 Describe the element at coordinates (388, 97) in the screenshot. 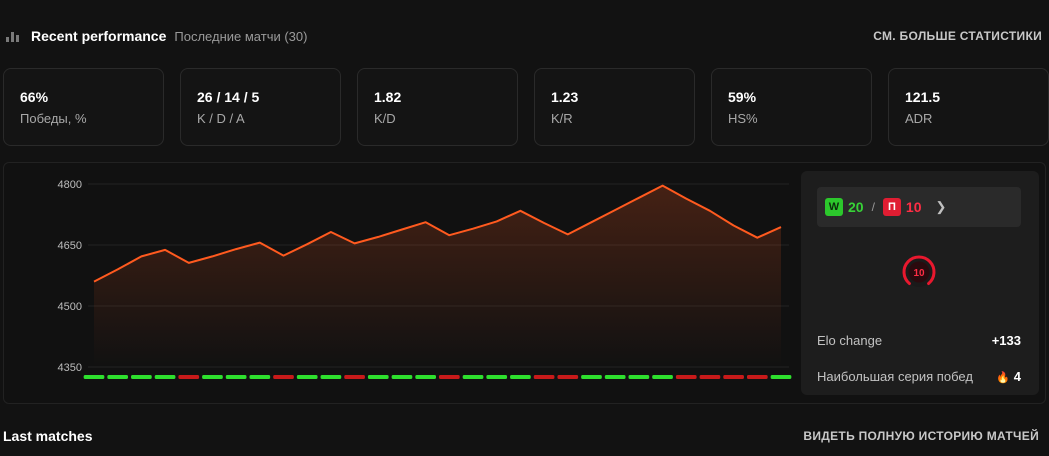

I see `stat-value: 1.82` at that location.